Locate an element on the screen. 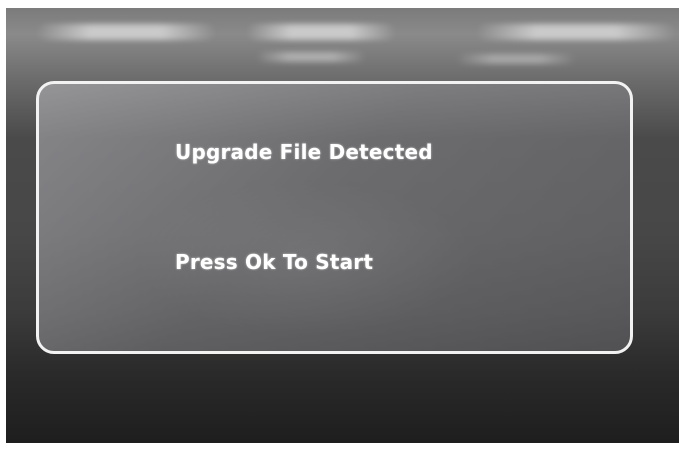 The width and height of the screenshot is (679, 449). press-ok-instruction: Press Ok To Start is located at coordinates (274, 262).